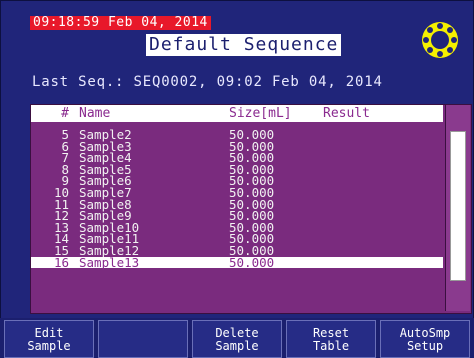  What do you see at coordinates (252, 262) in the screenshot?
I see `row-size: 50.000` at bounding box center [252, 262].